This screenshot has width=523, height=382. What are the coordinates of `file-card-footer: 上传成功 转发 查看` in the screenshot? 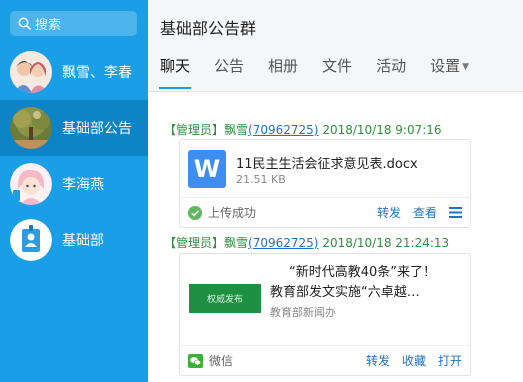 It's located at (325, 212).